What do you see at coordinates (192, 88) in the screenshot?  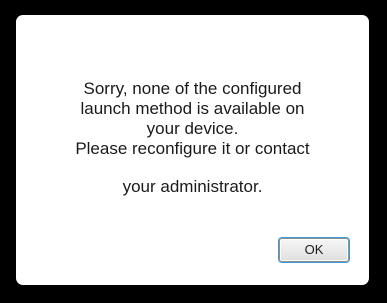 I see `error-message-line: Sorry, none of the configured` at bounding box center [192, 88].